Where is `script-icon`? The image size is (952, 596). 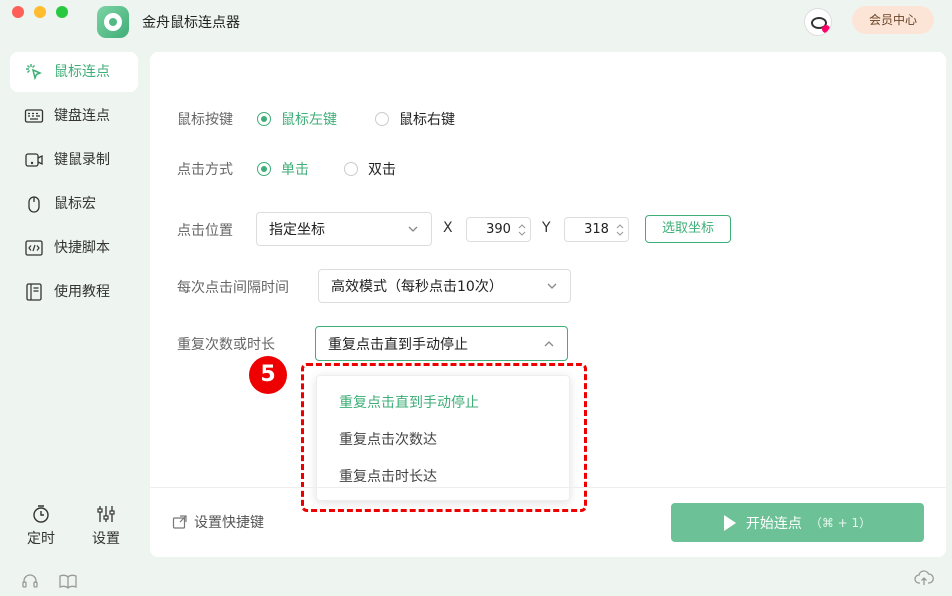 script-icon is located at coordinates (34, 248).